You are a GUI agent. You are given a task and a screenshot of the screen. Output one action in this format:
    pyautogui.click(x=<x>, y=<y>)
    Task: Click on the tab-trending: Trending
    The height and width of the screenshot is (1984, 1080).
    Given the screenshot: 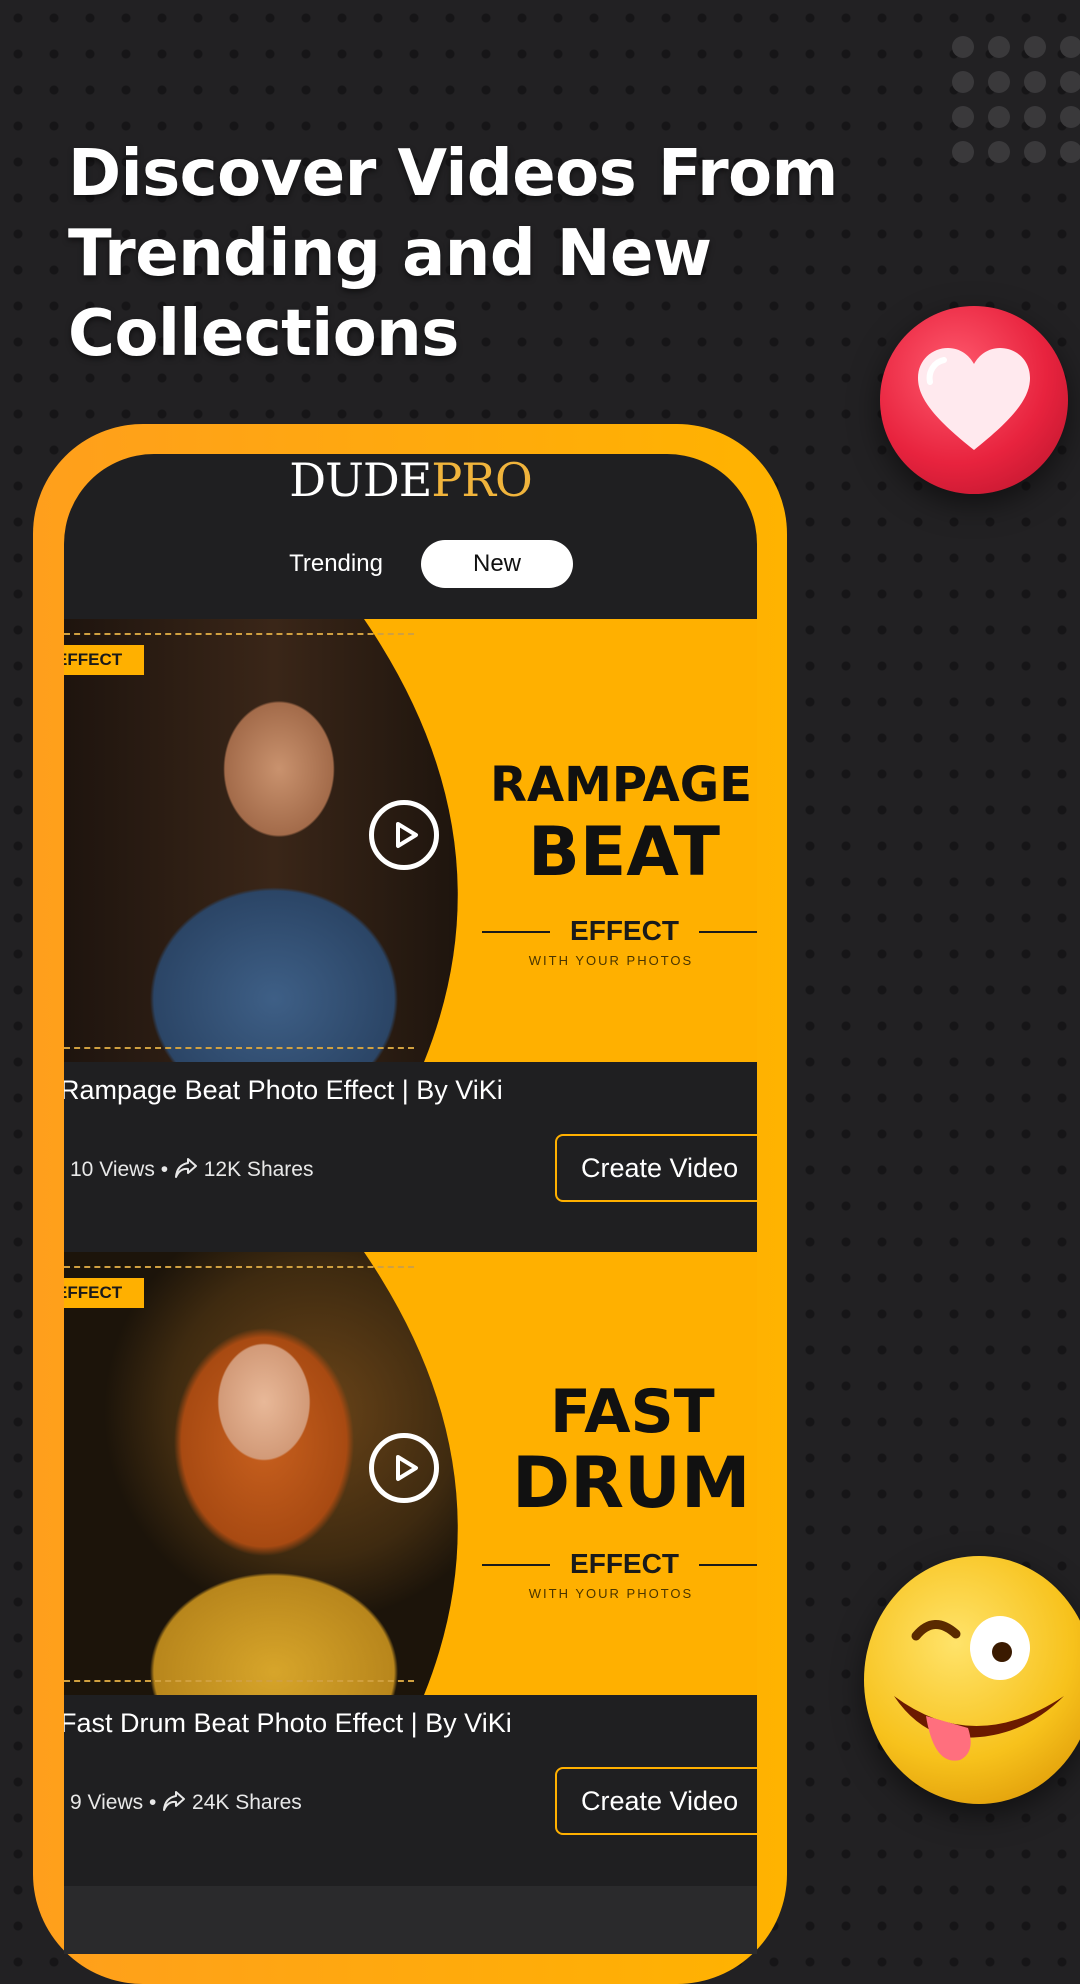 What is the action you would take?
    pyautogui.click(x=336, y=564)
    